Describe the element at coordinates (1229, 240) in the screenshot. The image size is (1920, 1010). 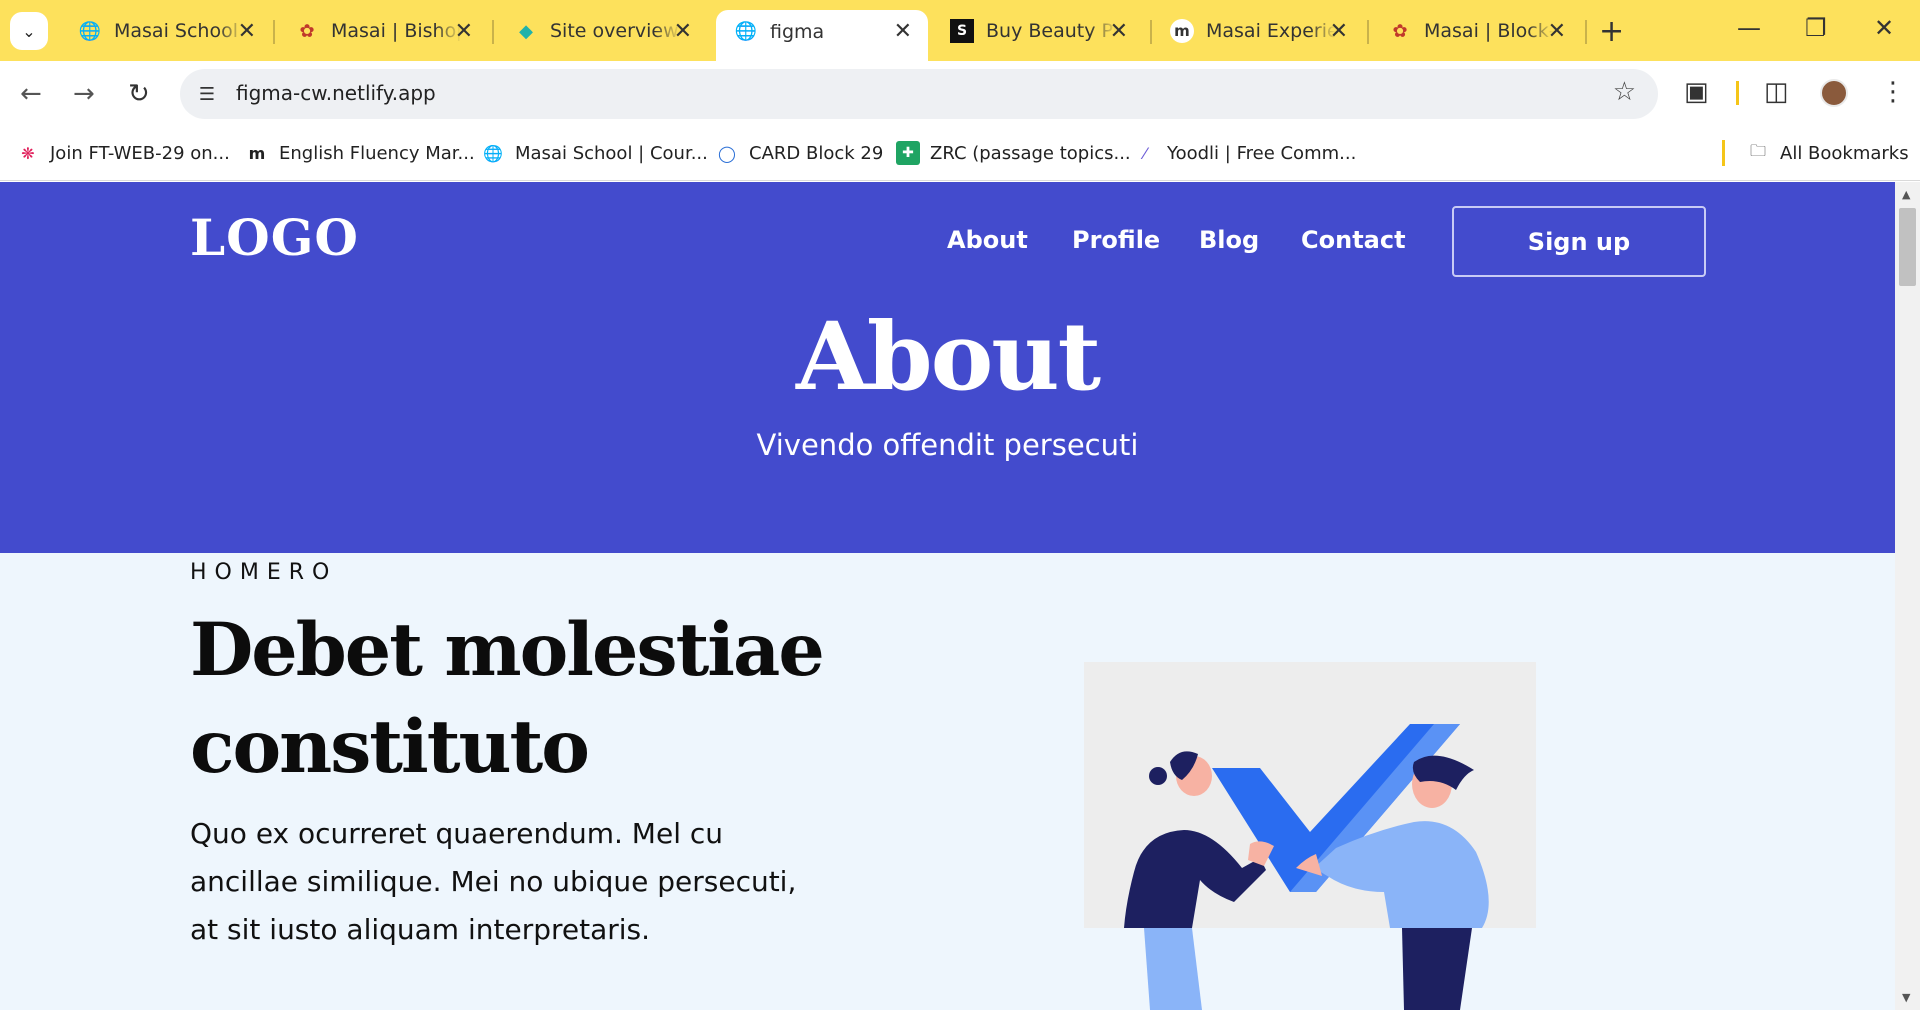
I see `nav-link-blog: Blog` at that location.